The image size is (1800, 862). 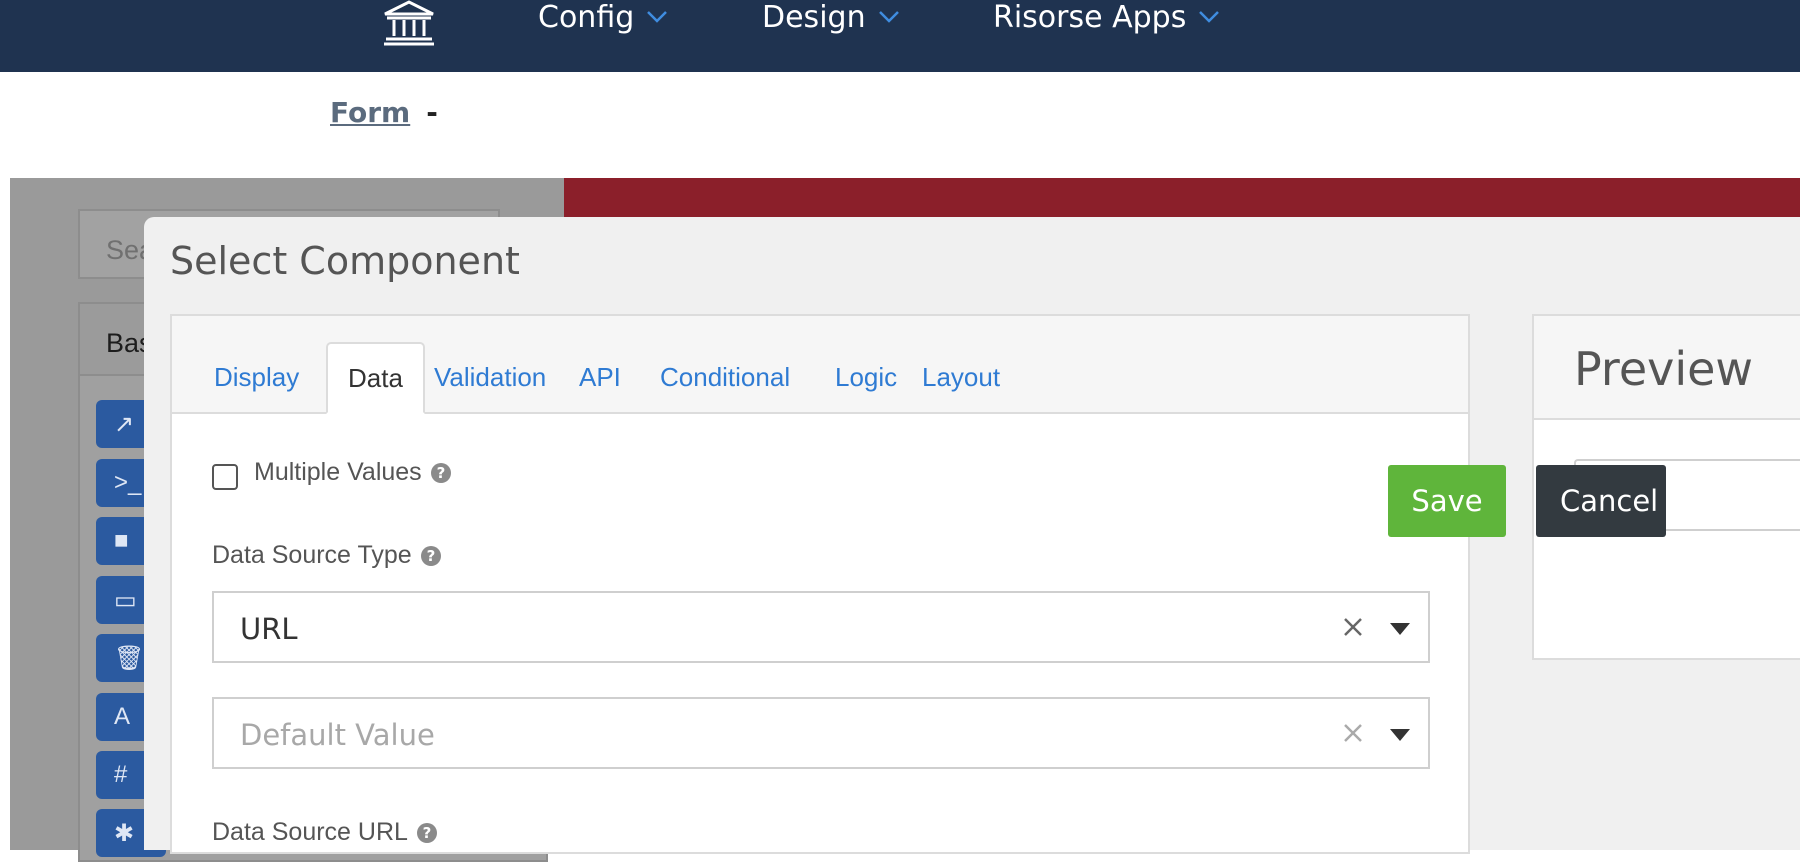 I want to click on tab-display: Display, so click(x=256, y=377).